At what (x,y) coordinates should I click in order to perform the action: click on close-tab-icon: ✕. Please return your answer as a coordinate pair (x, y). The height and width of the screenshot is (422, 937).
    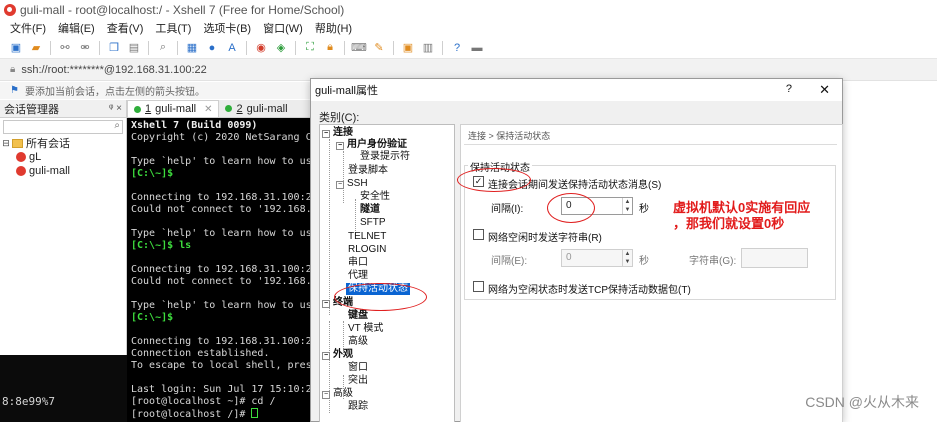
    Looking at the image, I should click on (208, 109).